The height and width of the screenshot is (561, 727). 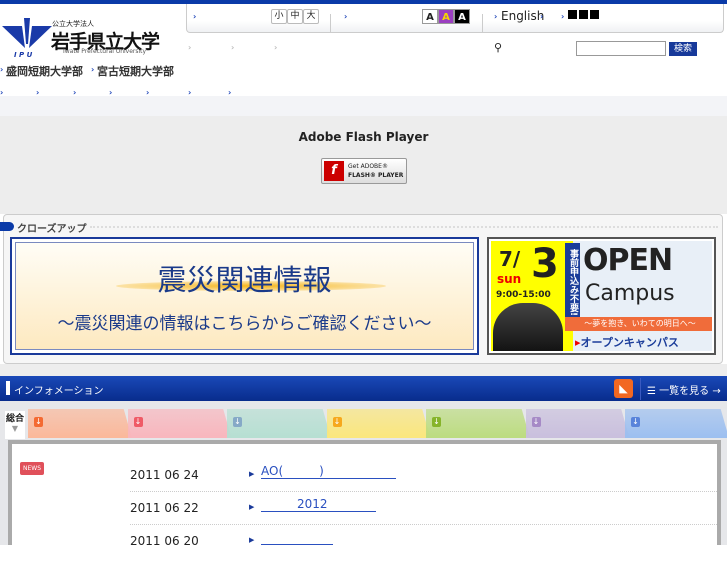 What do you see at coordinates (621, 48) in the screenshot?
I see `search-input` at bounding box center [621, 48].